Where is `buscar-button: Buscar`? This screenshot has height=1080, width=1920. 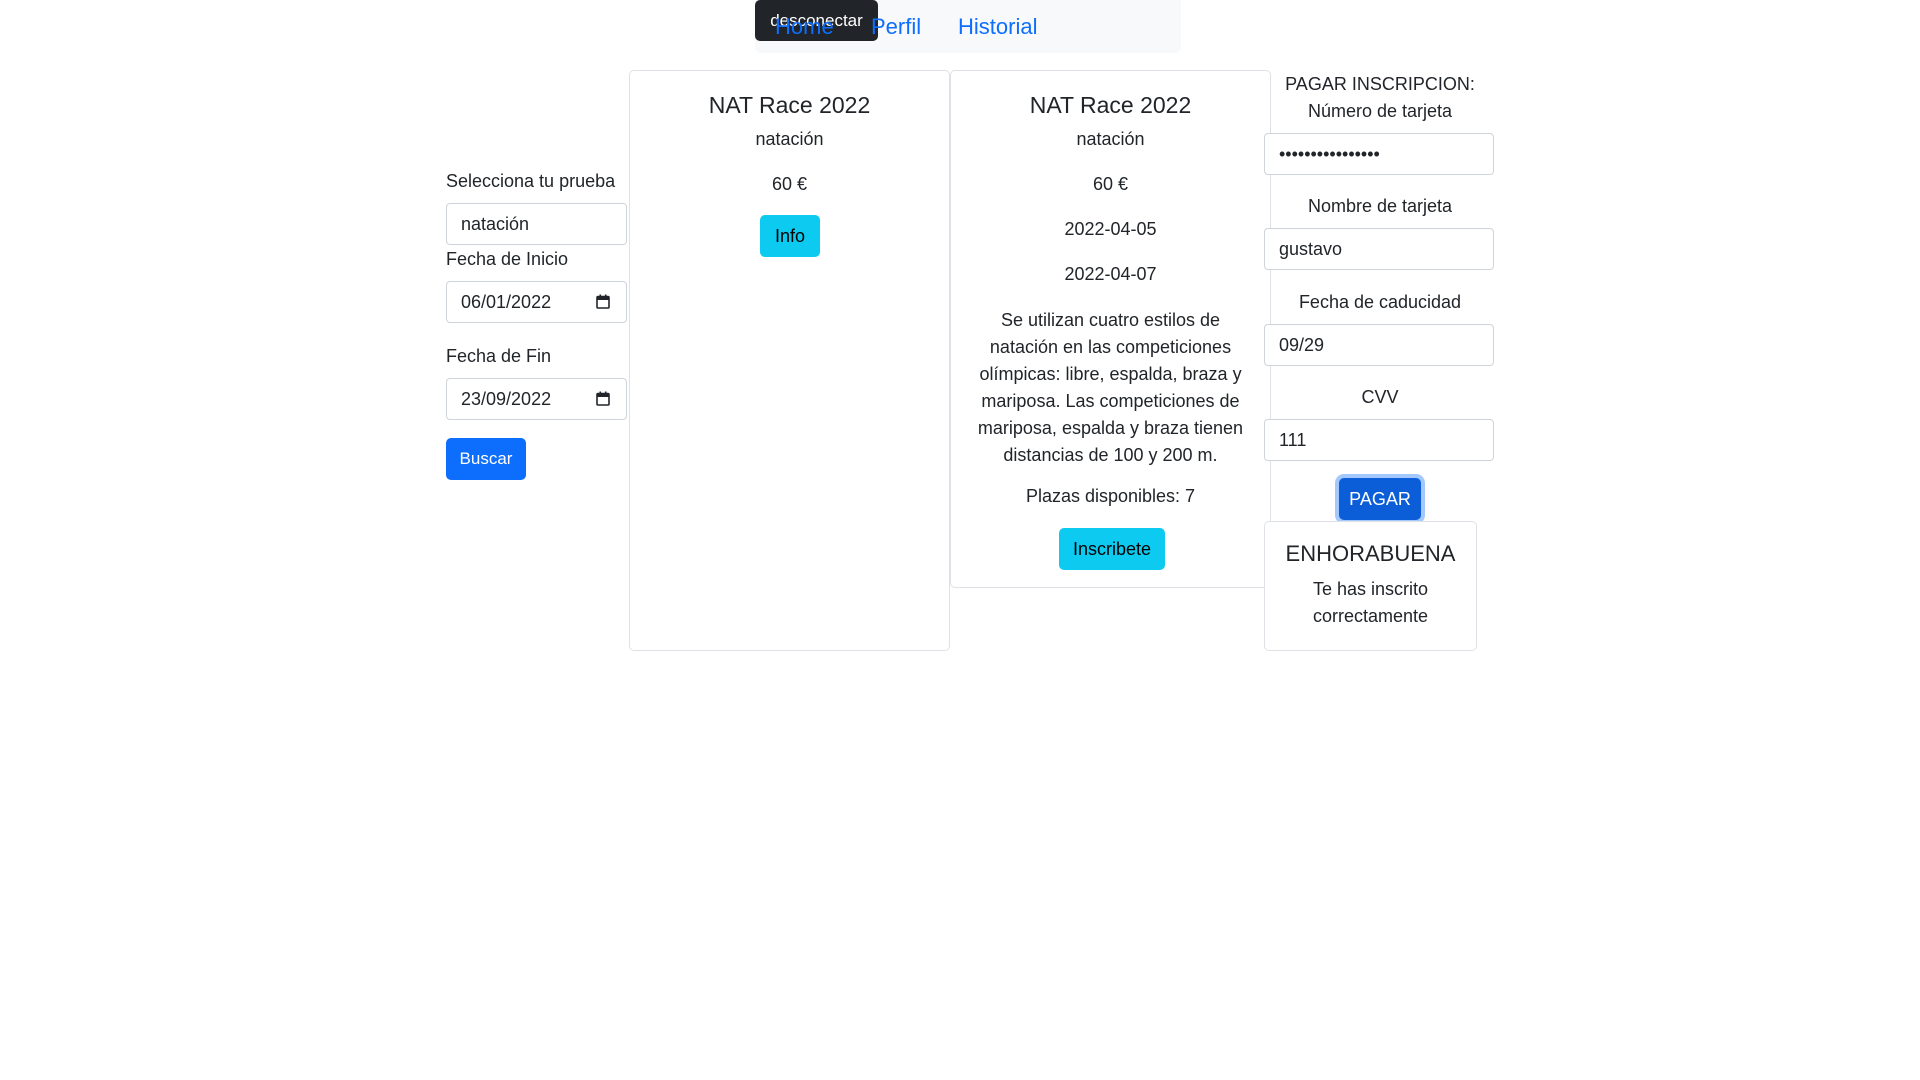
buscar-button: Buscar is located at coordinates (486, 459).